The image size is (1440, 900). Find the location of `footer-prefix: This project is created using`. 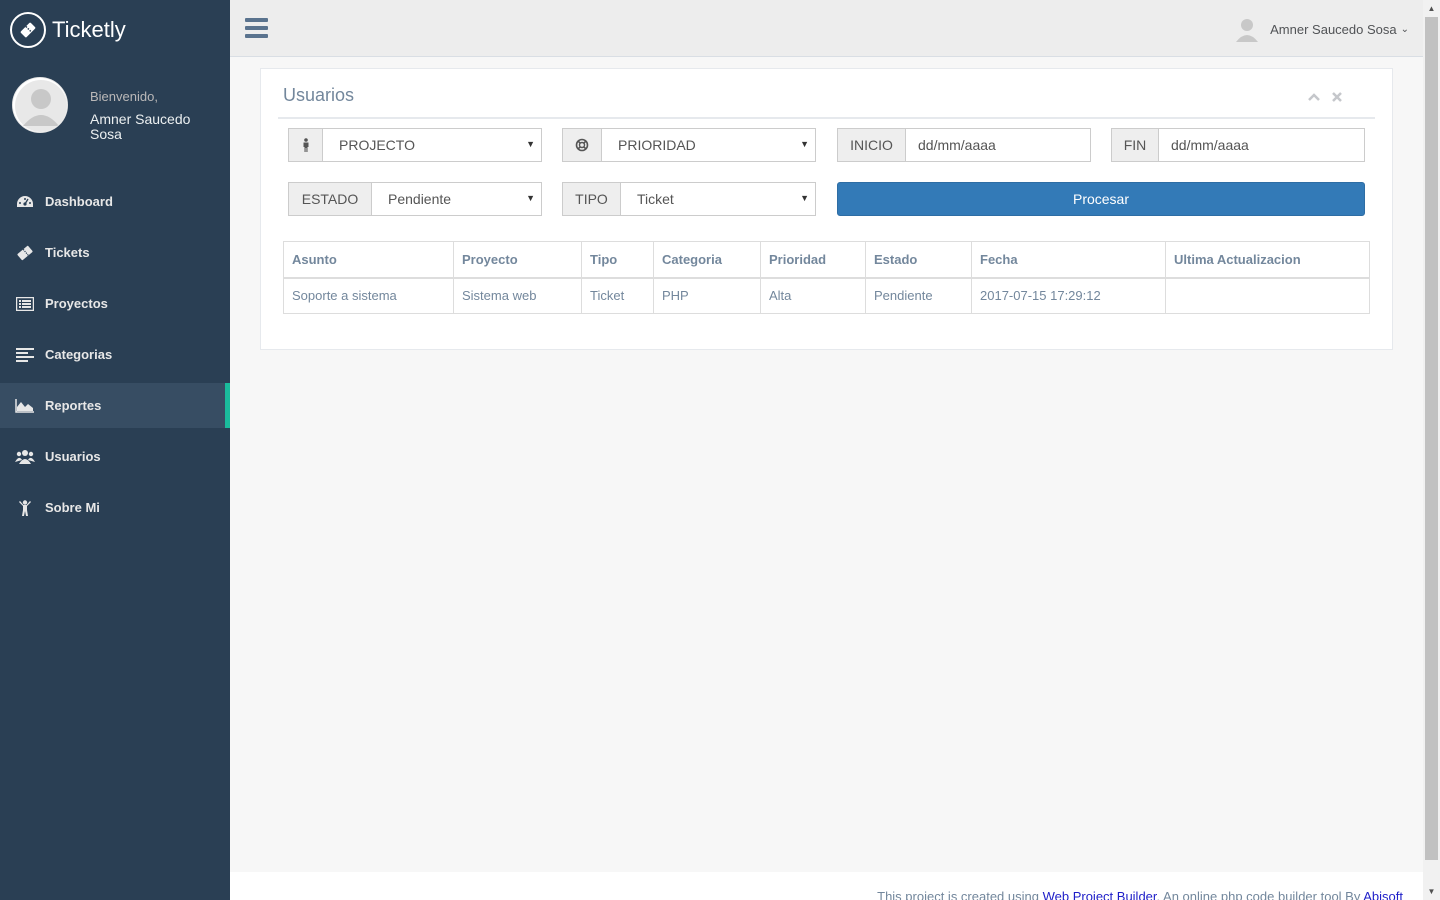

footer-prefix: This project is created using is located at coordinates (960, 894).